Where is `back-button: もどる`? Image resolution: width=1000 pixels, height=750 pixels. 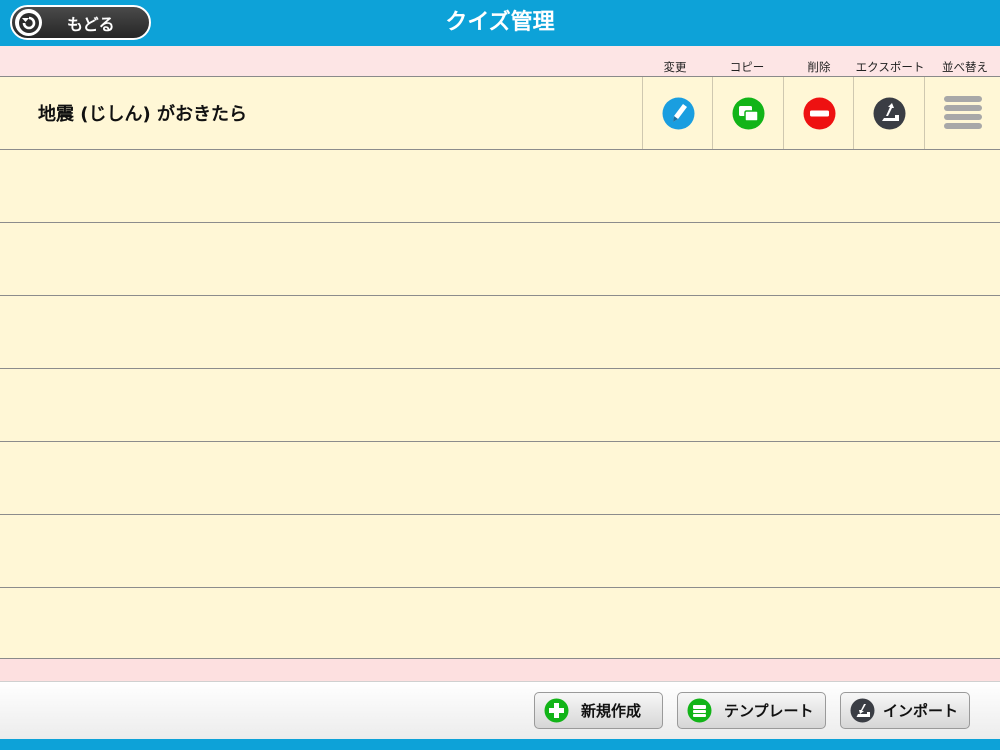 back-button: もどる is located at coordinates (80, 22).